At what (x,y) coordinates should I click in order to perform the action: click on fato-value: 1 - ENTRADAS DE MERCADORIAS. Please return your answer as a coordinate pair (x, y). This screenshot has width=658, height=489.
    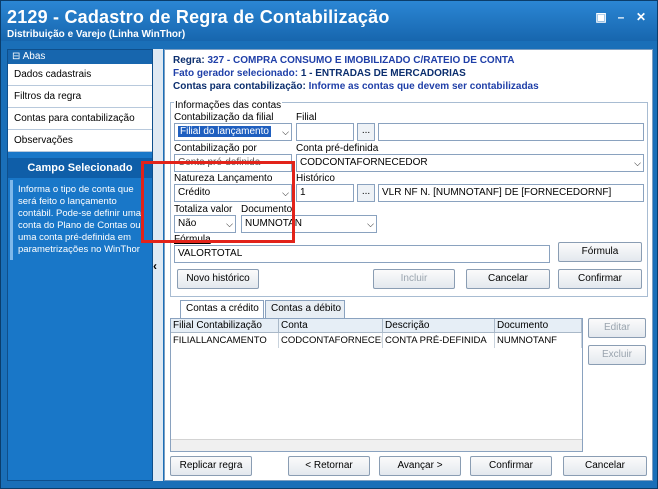
    Looking at the image, I should click on (383, 73).